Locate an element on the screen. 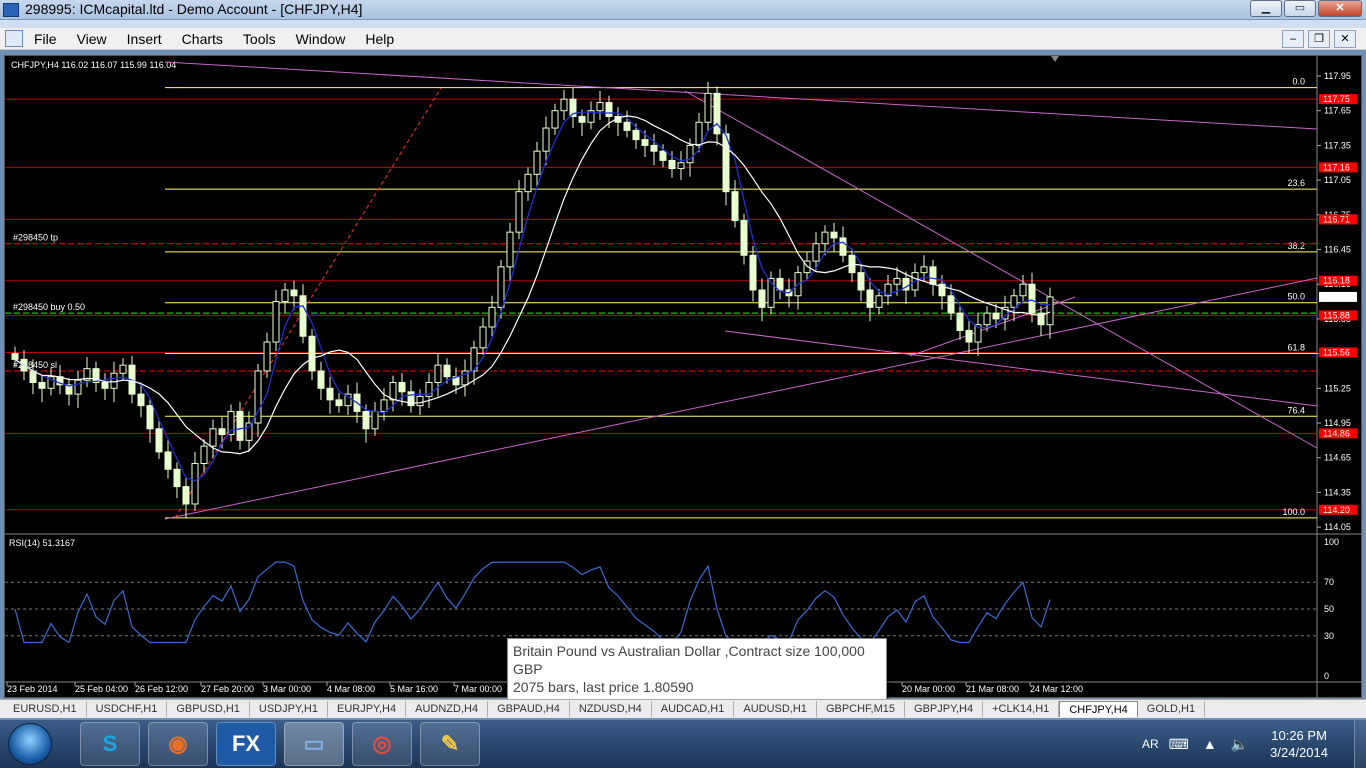 The width and height of the screenshot is (1366, 768). chart-tab: AUDCAD,H1 is located at coordinates (693, 709).